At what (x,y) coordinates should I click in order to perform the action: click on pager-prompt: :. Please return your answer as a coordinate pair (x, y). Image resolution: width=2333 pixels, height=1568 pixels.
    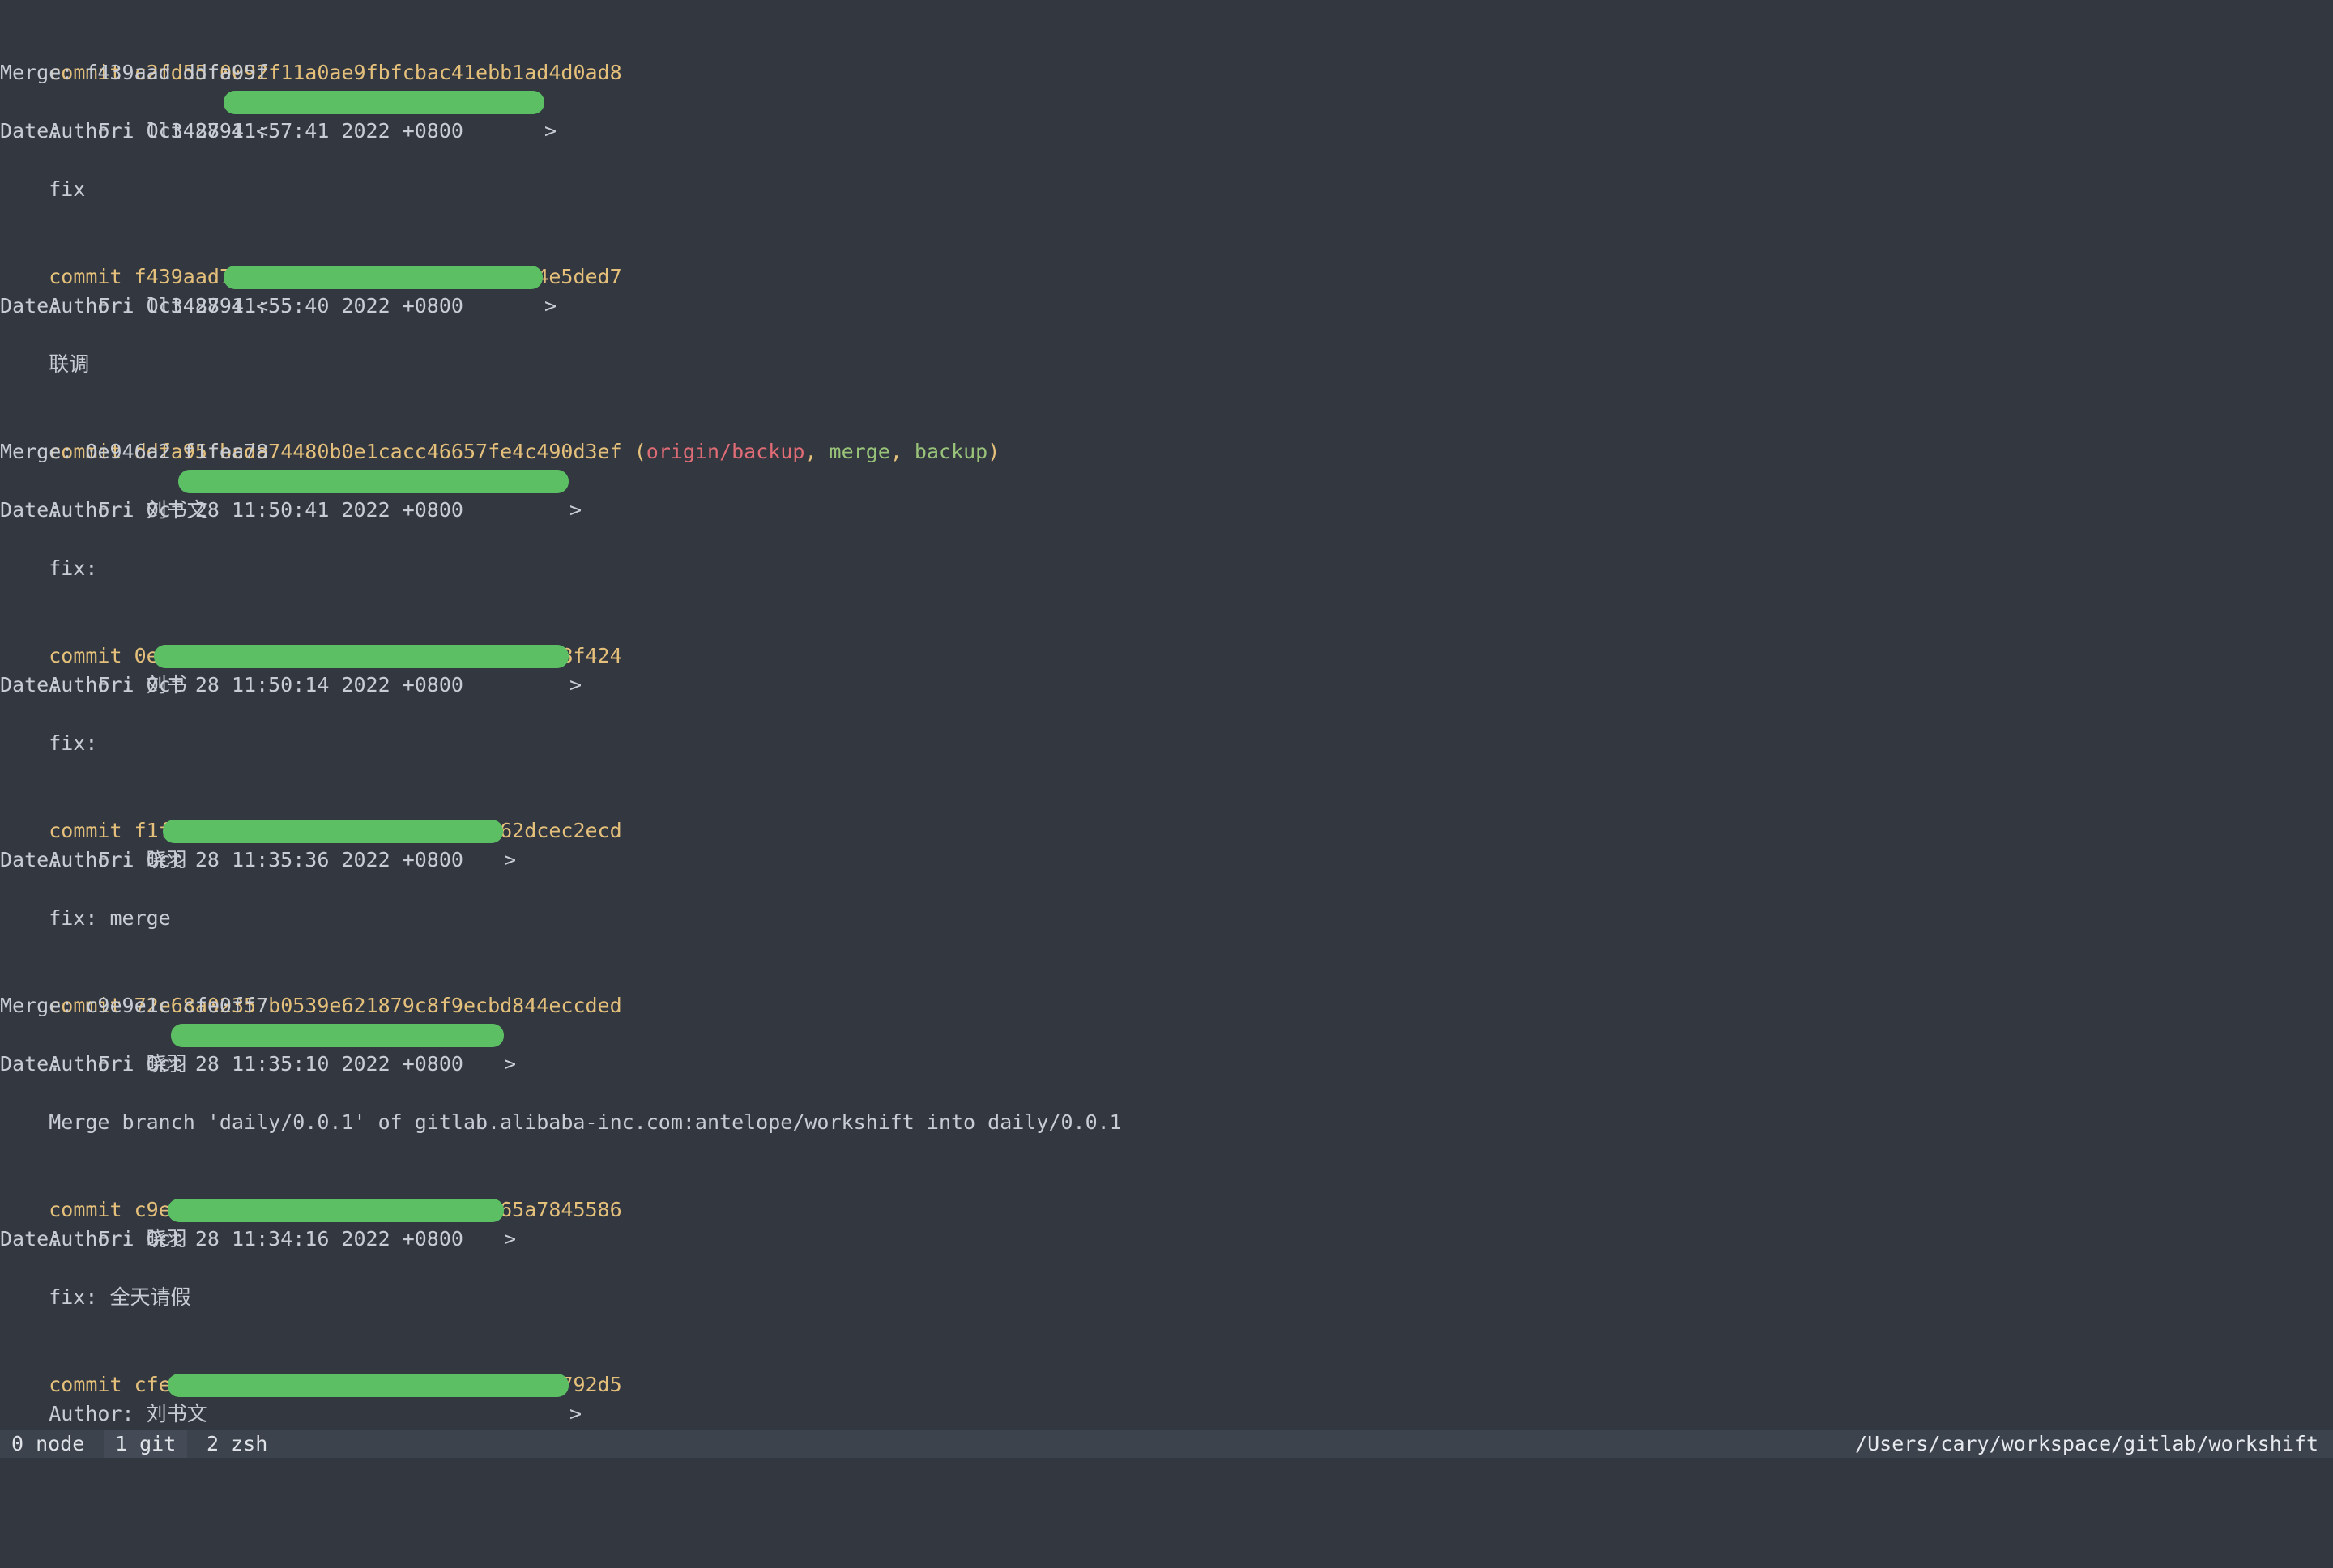
    Looking at the image, I should click on (36, 1414).